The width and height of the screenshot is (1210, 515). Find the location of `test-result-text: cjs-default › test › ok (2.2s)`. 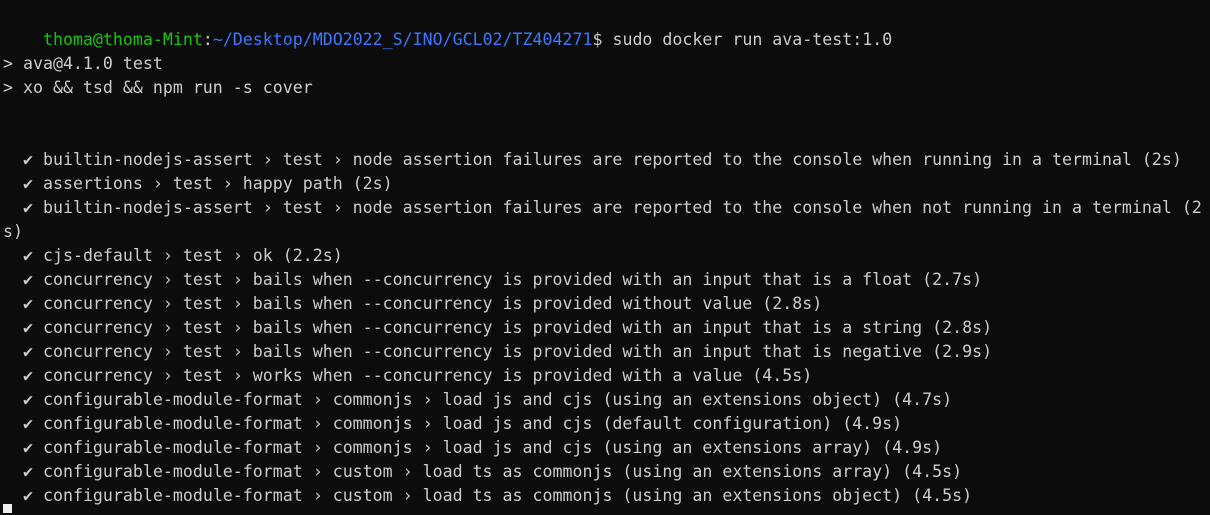

test-result-text: cjs-default › test › ok (2.2s) is located at coordinates (192, 255).